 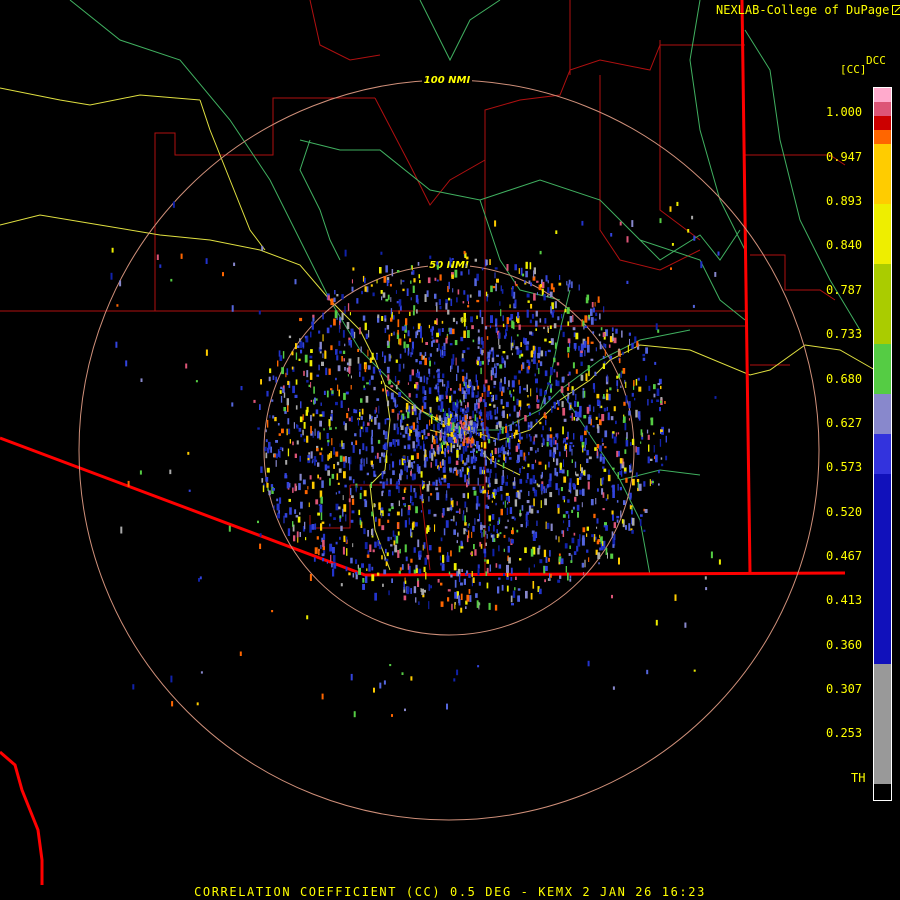 I want to click on colorbar-label: 0.947, so click(x=844, y=157).